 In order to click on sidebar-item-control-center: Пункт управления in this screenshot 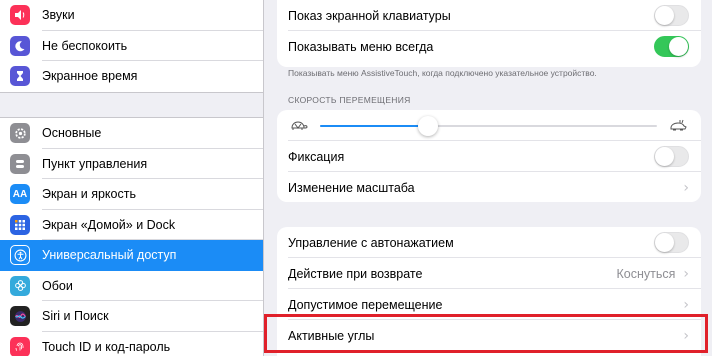, I will do `click(131, 164)`.